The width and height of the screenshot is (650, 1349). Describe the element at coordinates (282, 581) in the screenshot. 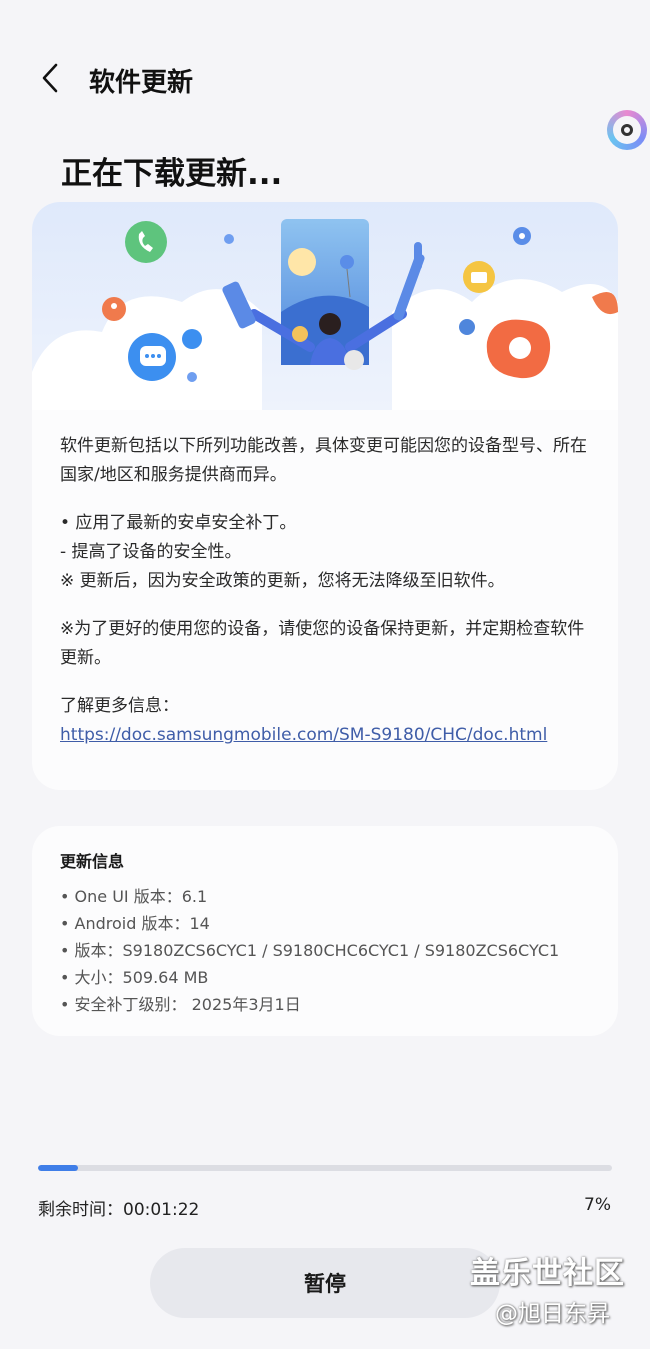

I see `description-note: ※ 更新后，因为安全政策的更新，您将无法降级至旧软件。` at that location.